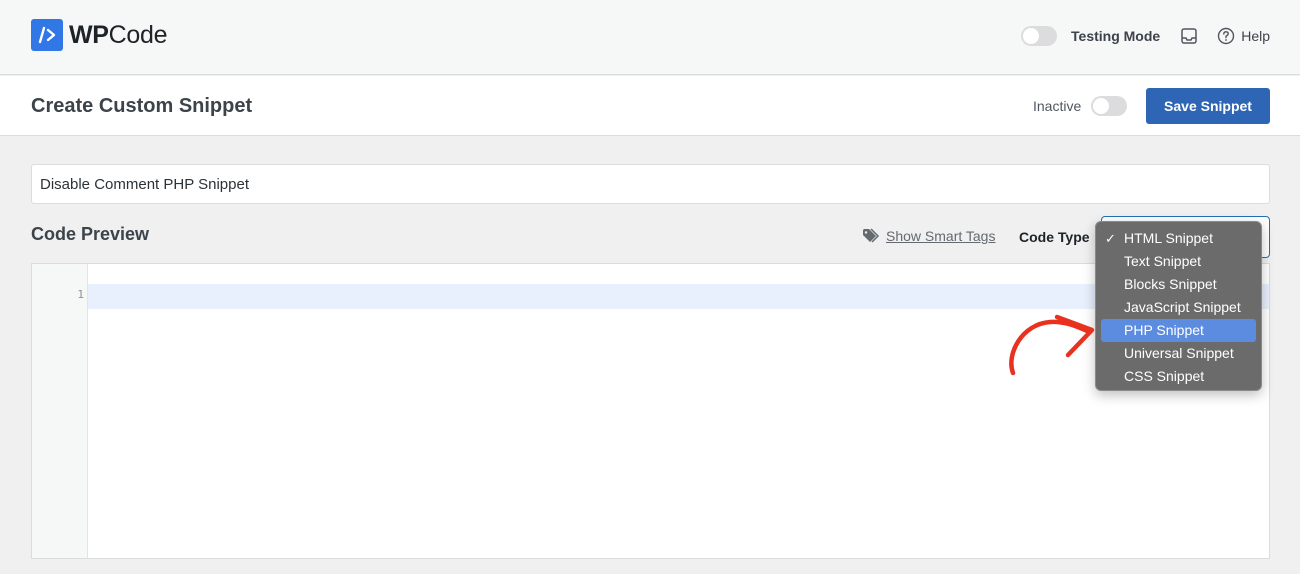 This screenshot has height=574, width=1300. What do you see at coordinates (1255, 36) in the screenshot?
I see `help-link: Help` at bounding box center [1255, 36].